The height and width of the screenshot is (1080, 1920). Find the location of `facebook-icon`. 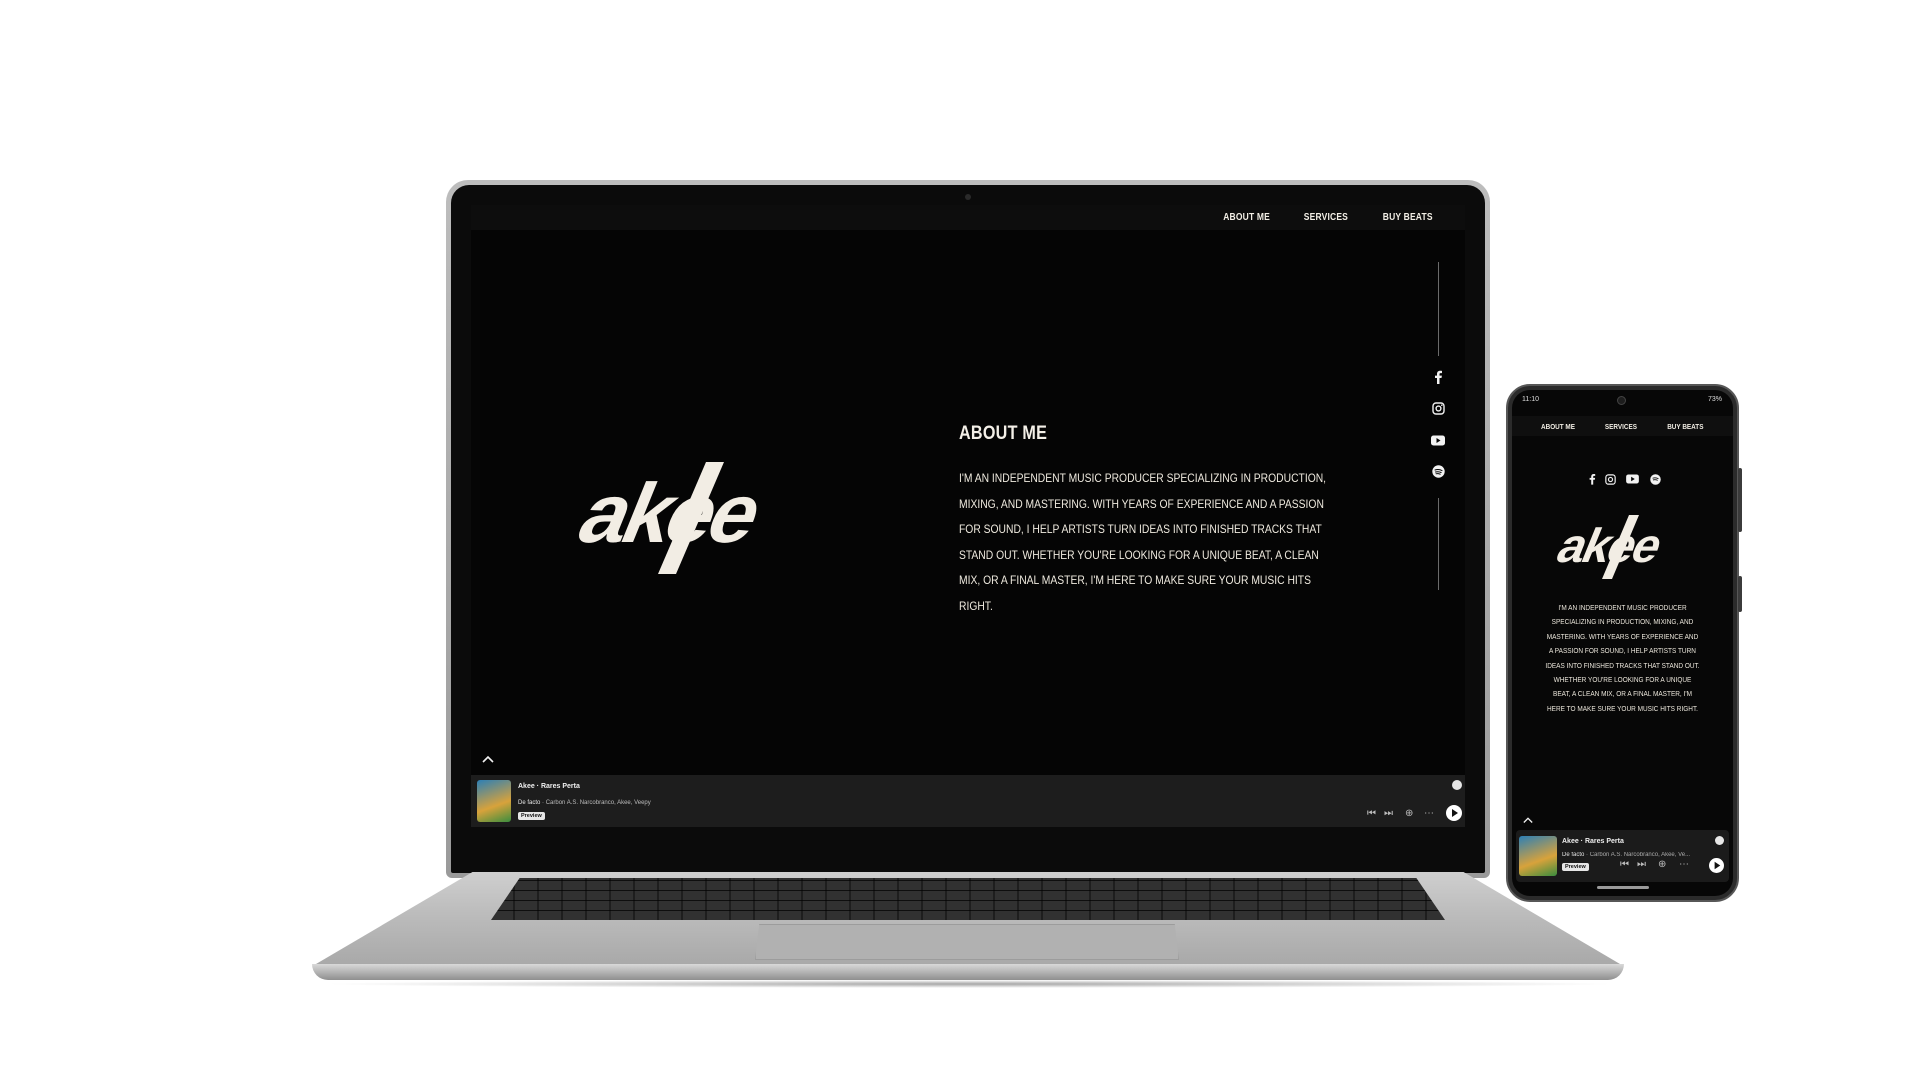

facebook-icon is located at coordinates (1438, 377).